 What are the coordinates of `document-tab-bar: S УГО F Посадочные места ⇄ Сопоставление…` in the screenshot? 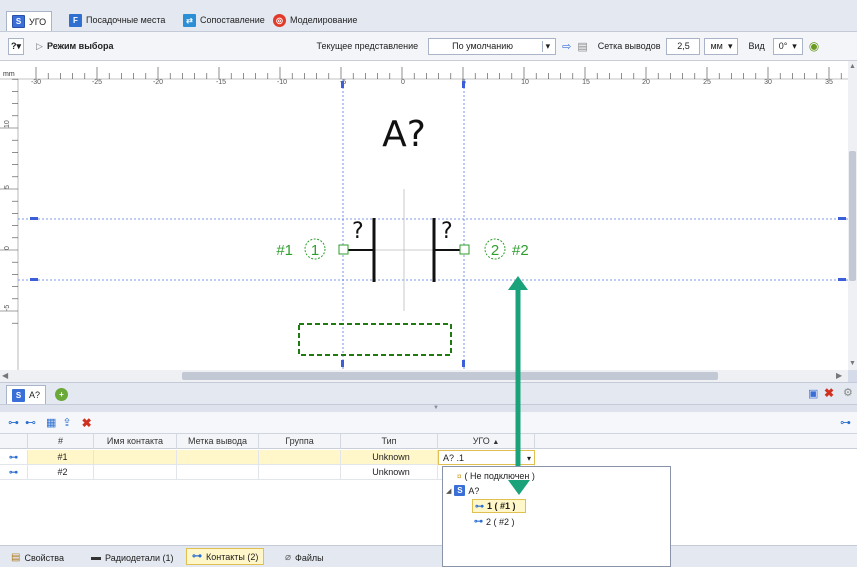 It's located at (428, 20).